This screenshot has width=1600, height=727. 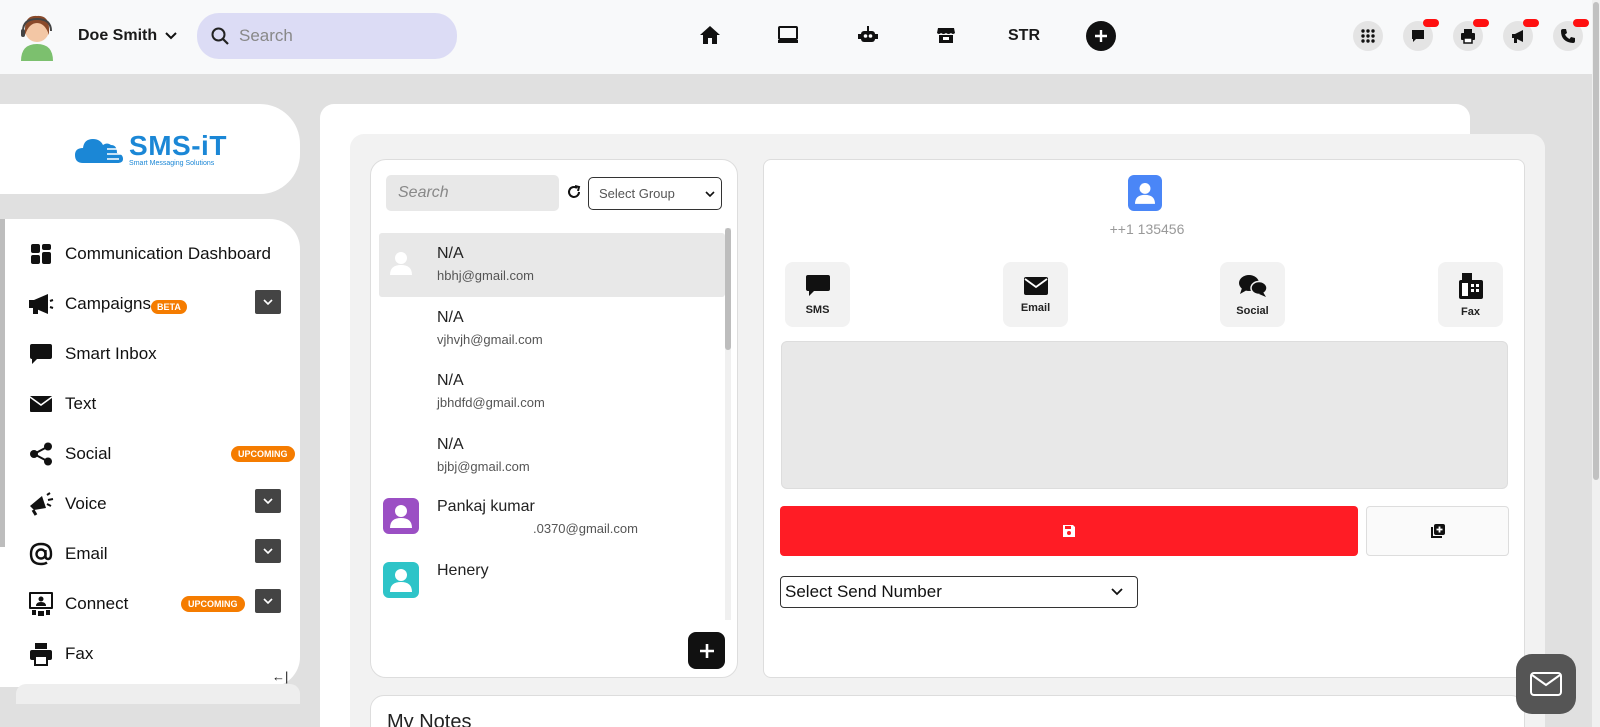 What do you see at coordinates (868, 35) in the screenshot?
I see `robot-icon` at bounding box center [868, 35].